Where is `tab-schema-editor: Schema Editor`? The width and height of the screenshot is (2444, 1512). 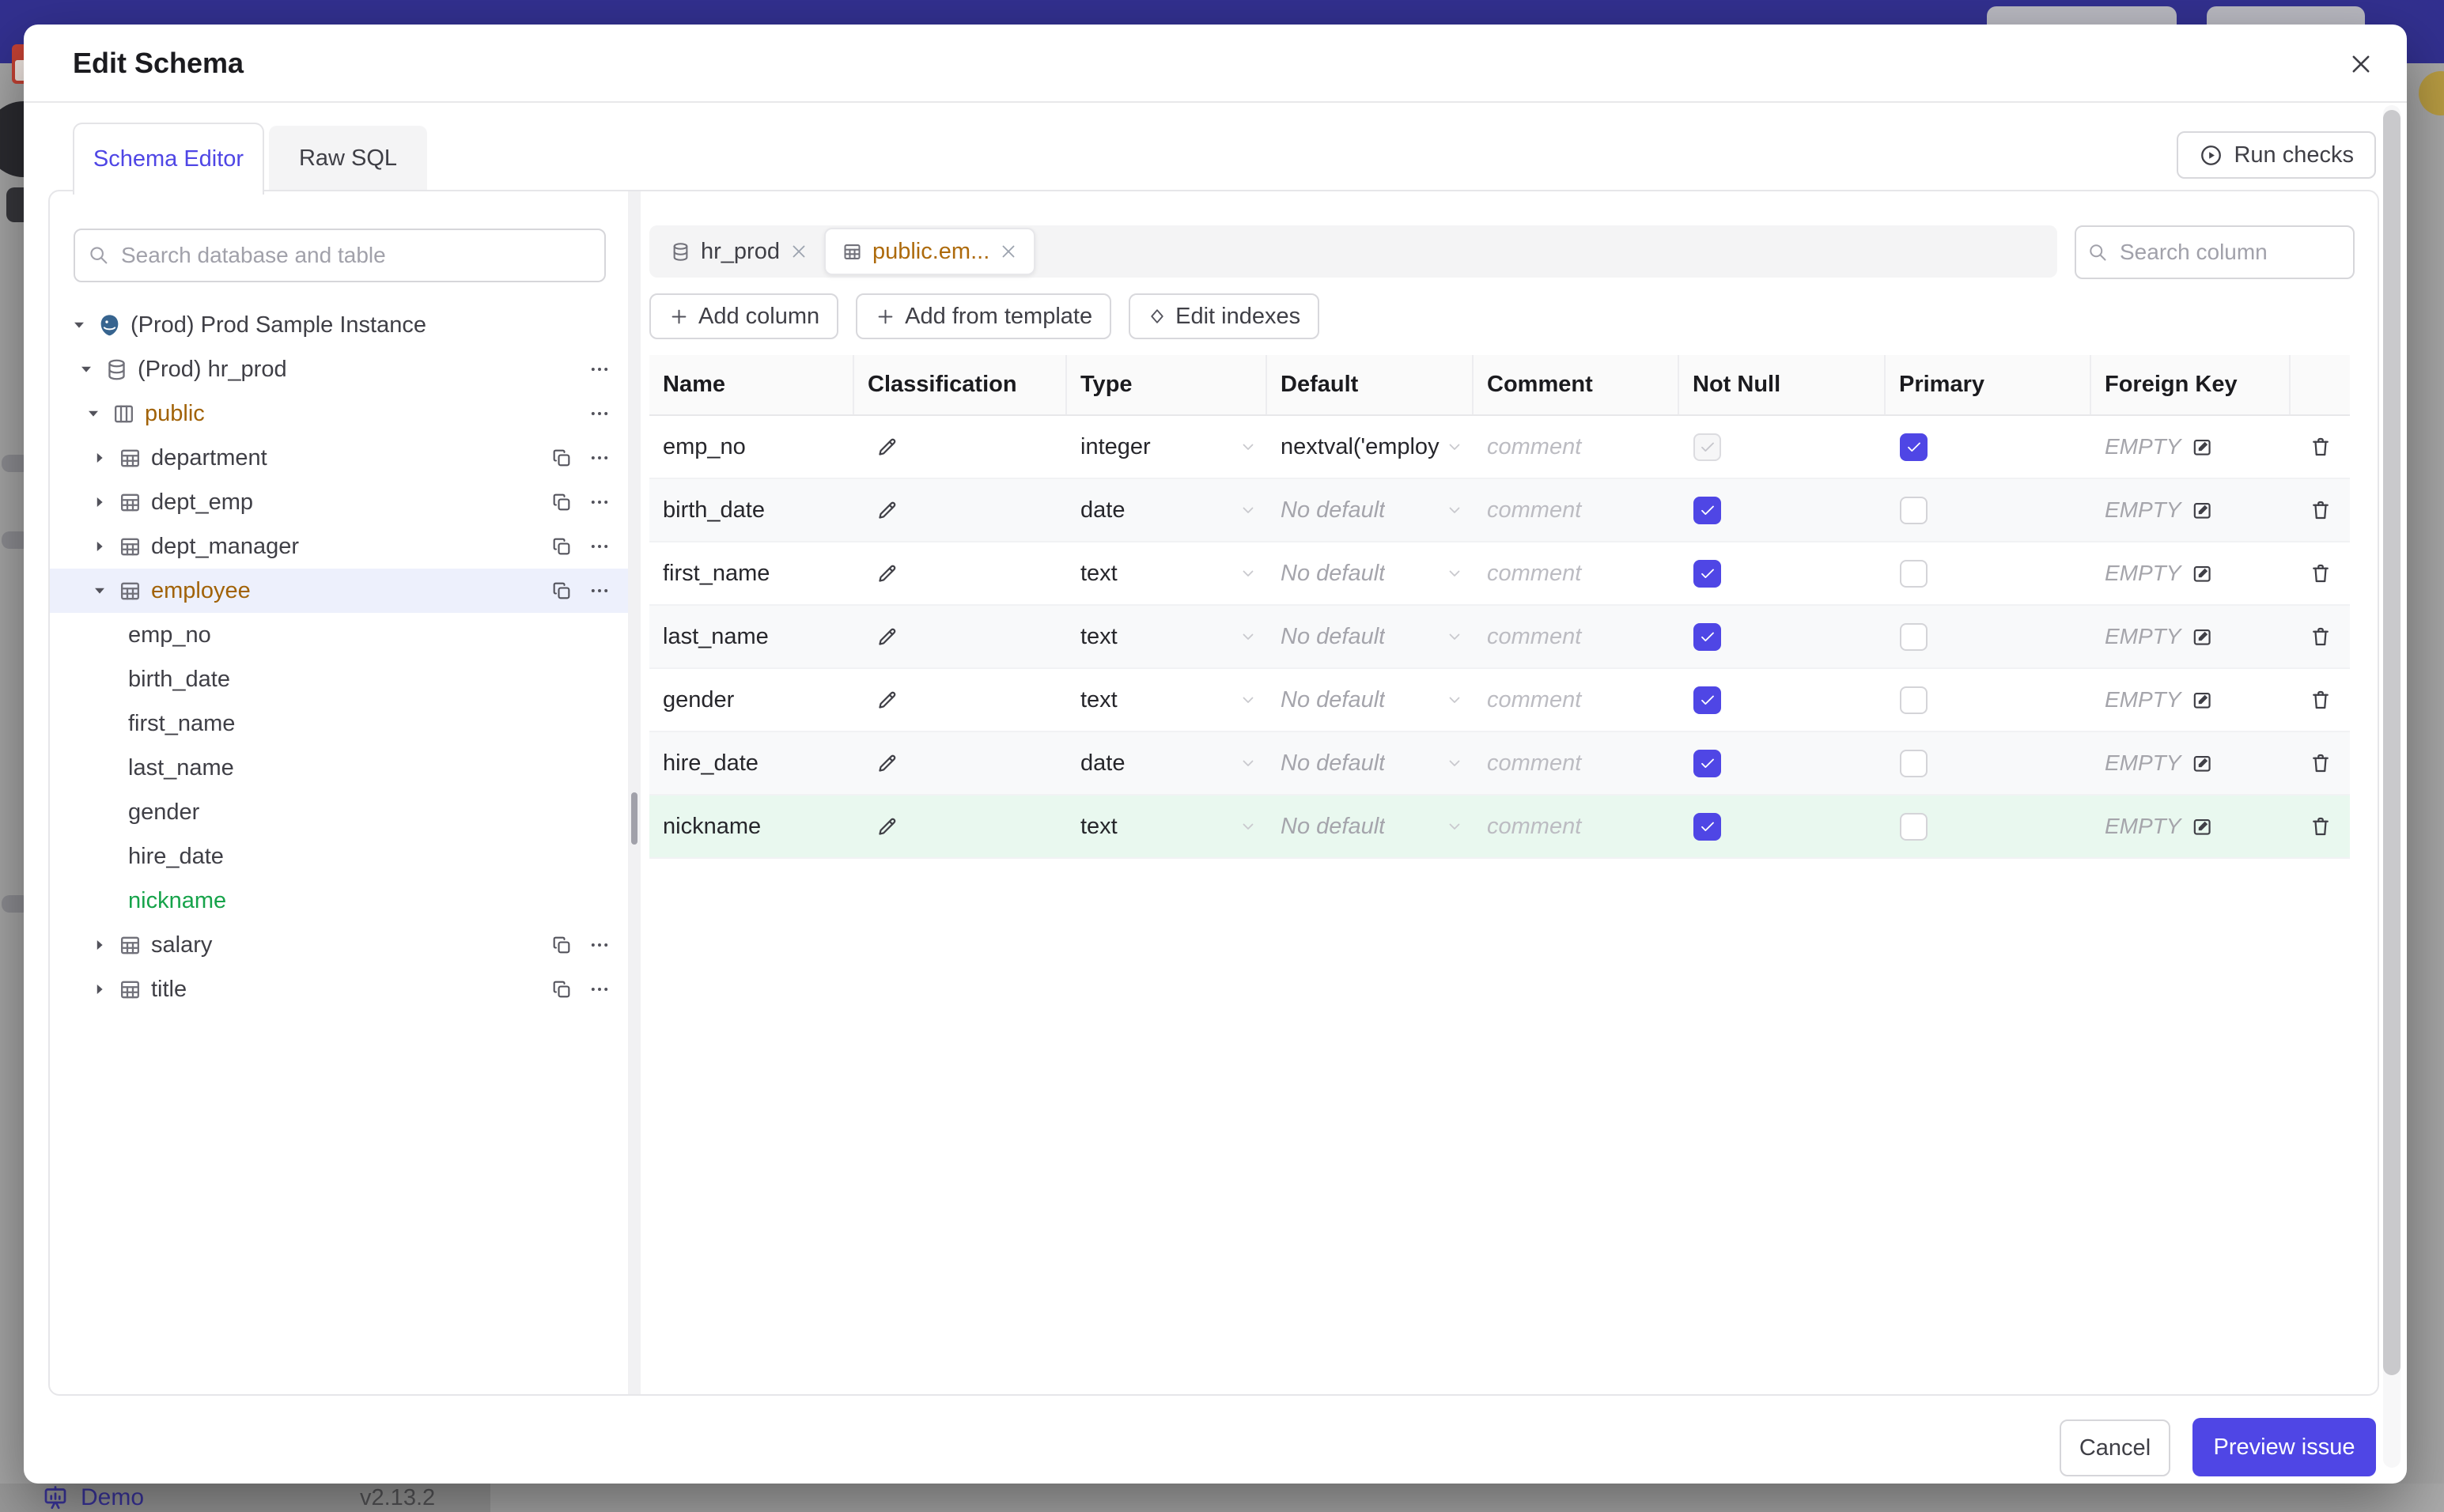
tab-schema-editor: Schema Editor is located at coordinates (168, 159).